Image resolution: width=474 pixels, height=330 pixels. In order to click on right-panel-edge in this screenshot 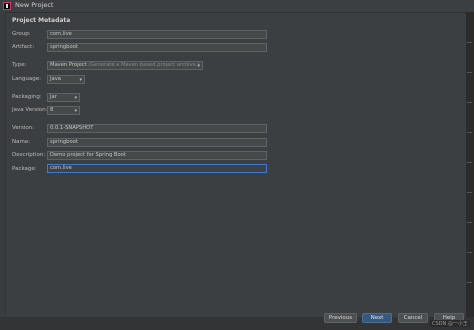, I will do `click(470, 164)`.